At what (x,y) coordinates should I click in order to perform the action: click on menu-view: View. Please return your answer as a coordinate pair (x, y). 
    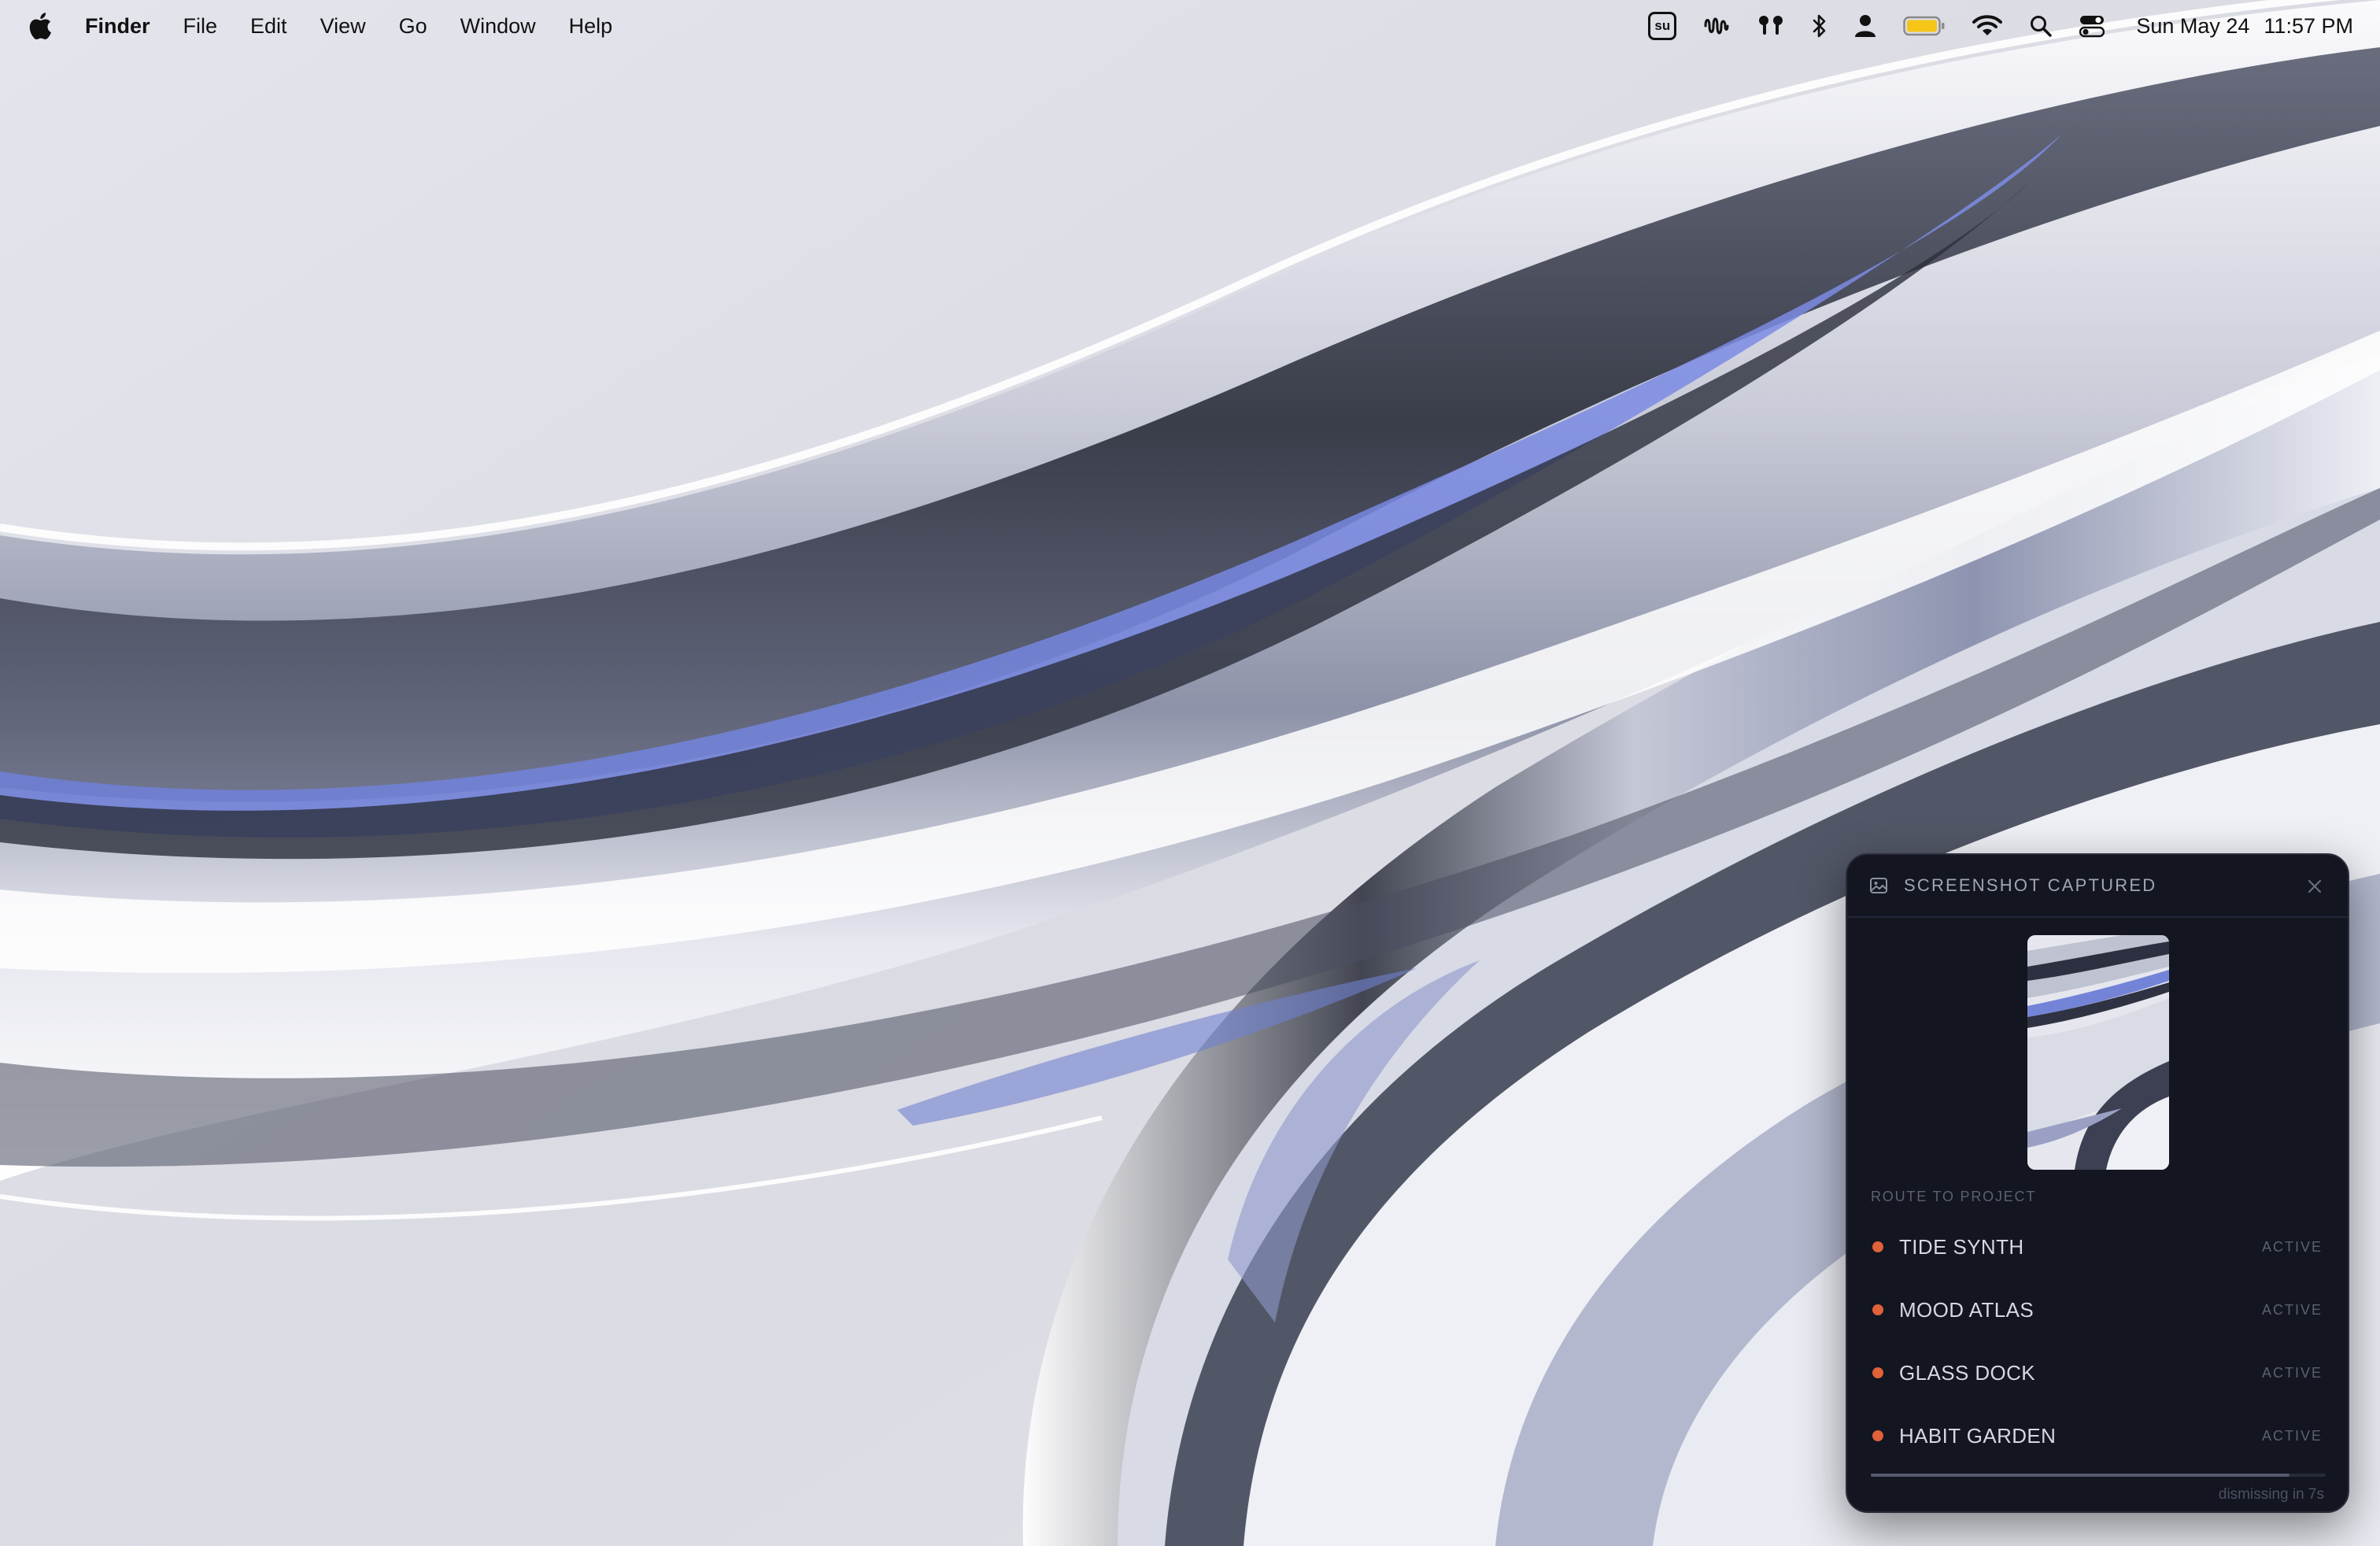
    Looking at the image, I should click on (343, 27).